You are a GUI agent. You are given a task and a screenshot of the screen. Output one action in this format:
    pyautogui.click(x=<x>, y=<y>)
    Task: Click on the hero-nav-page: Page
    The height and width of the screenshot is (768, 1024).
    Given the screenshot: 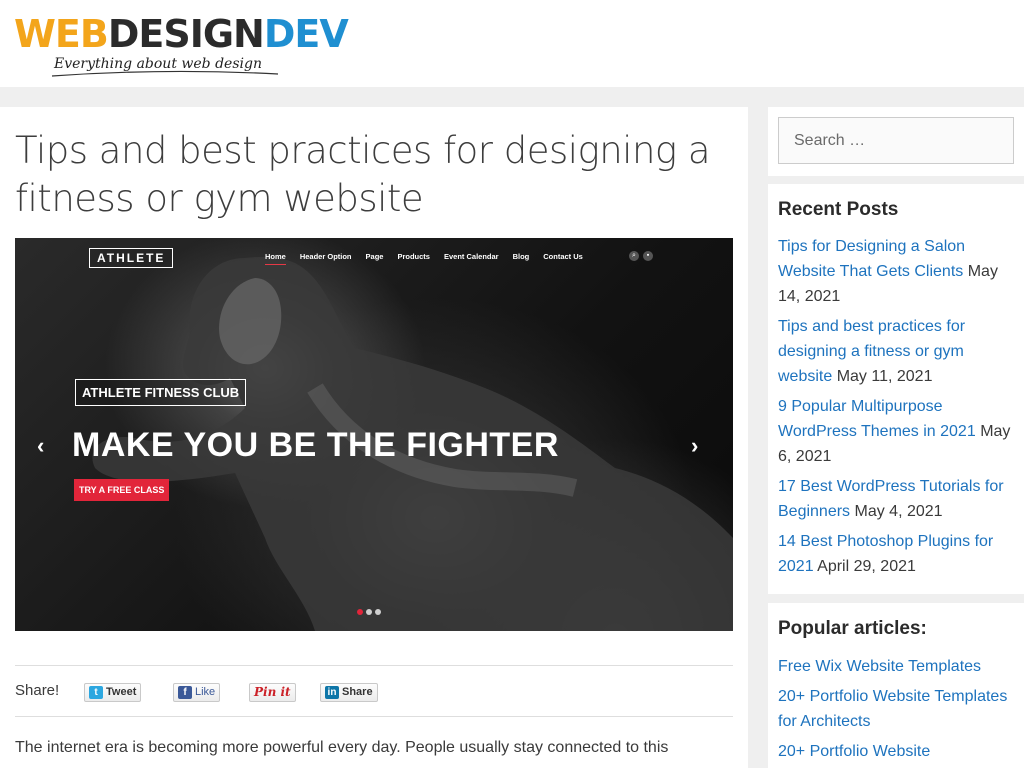 What is the action you would take?
    pyautogui.click(x=374, y=256)
    